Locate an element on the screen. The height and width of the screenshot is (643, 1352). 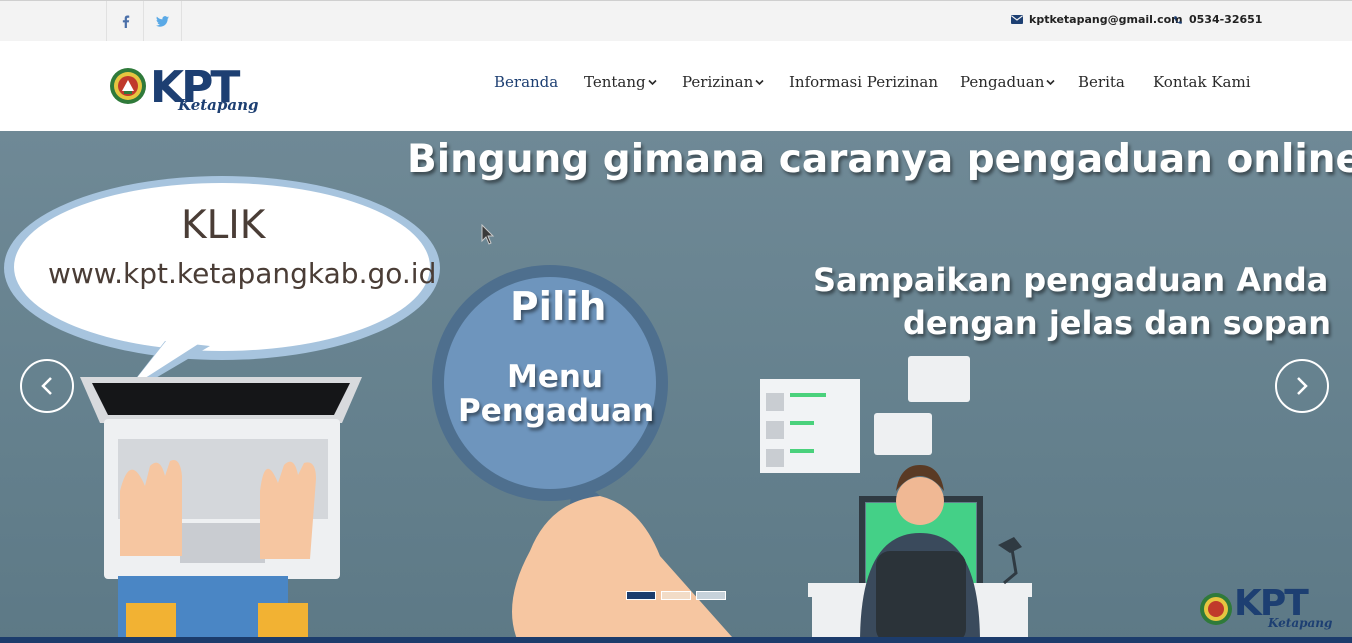
nav-berita: Berita is located at coordinates (1101, 82).